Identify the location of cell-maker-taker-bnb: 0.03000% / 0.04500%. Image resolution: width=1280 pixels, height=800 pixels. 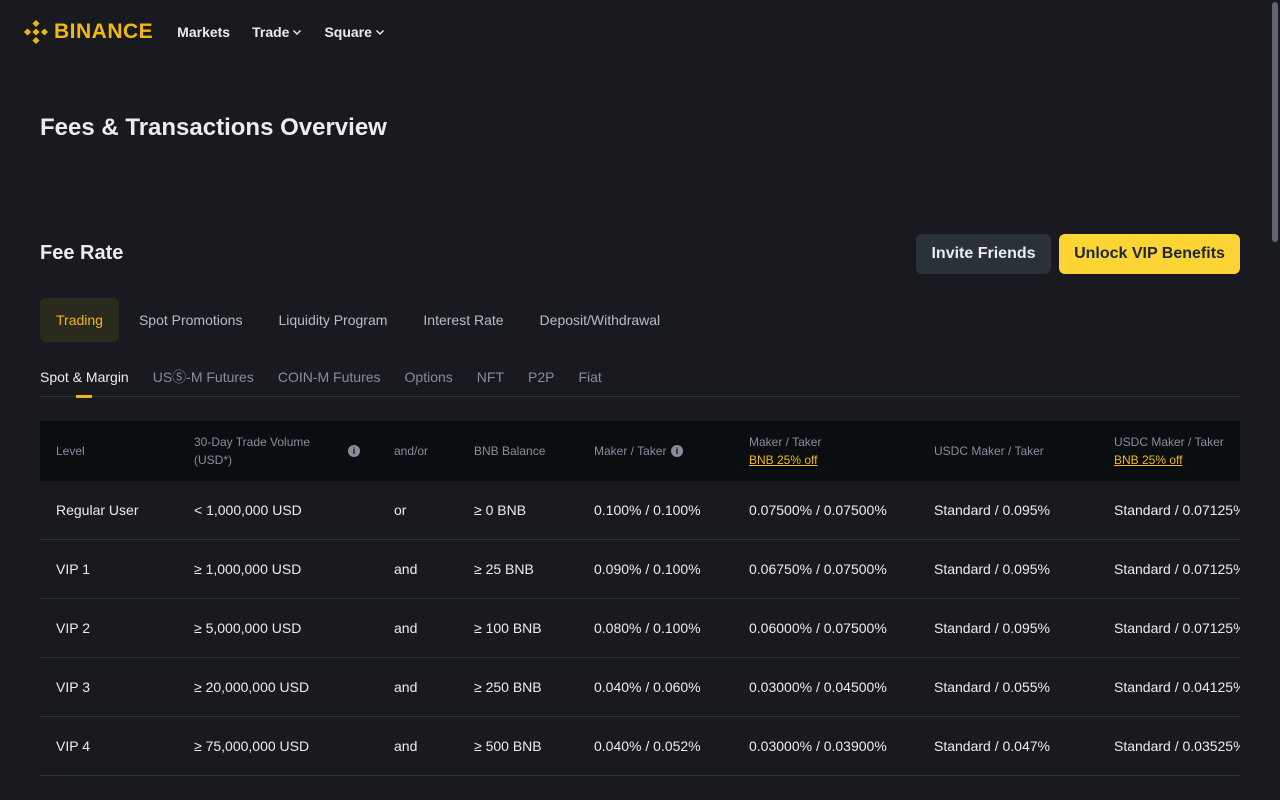
(818, 687).